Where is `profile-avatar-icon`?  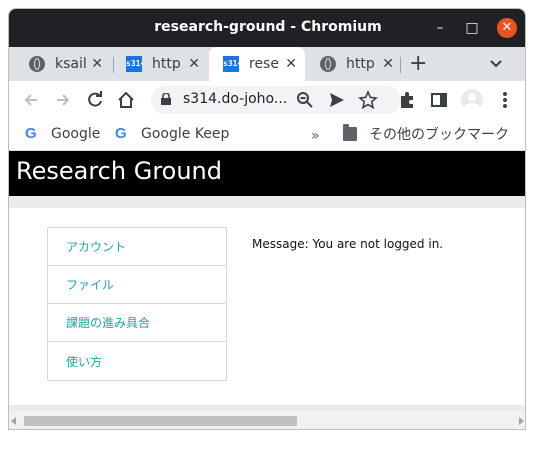
profile-avatar-icon is located at coordinates (472, 100).